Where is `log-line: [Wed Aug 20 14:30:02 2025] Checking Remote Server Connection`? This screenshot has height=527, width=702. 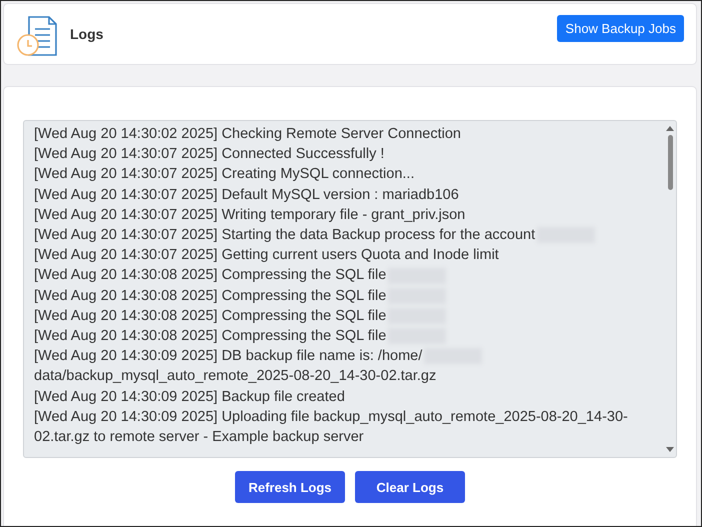
log-line: [Wed Aug 20 14:30:02 2025] Checking Remote Server Connection is located at coordinates (248, 134).